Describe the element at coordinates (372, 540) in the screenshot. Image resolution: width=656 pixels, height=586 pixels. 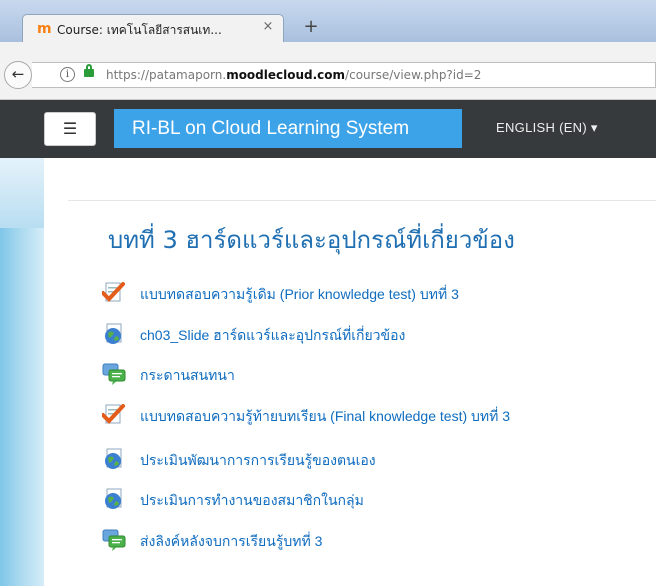
I see `activity-item: ส่งลิงค์หลังจบการเรียนรู้บทที่ 3` at that location.